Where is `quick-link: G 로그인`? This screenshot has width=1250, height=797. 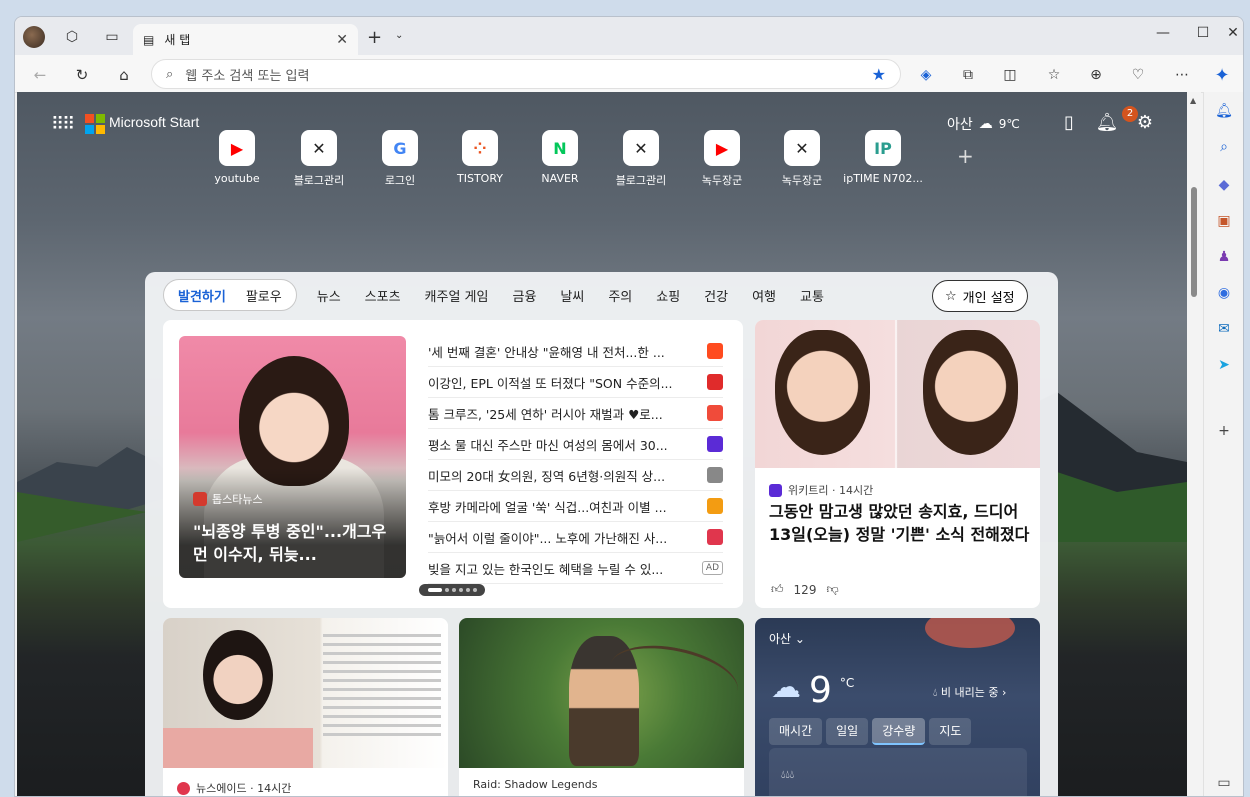 quick-link: G 로그인 is located at coordinates (400, 159).